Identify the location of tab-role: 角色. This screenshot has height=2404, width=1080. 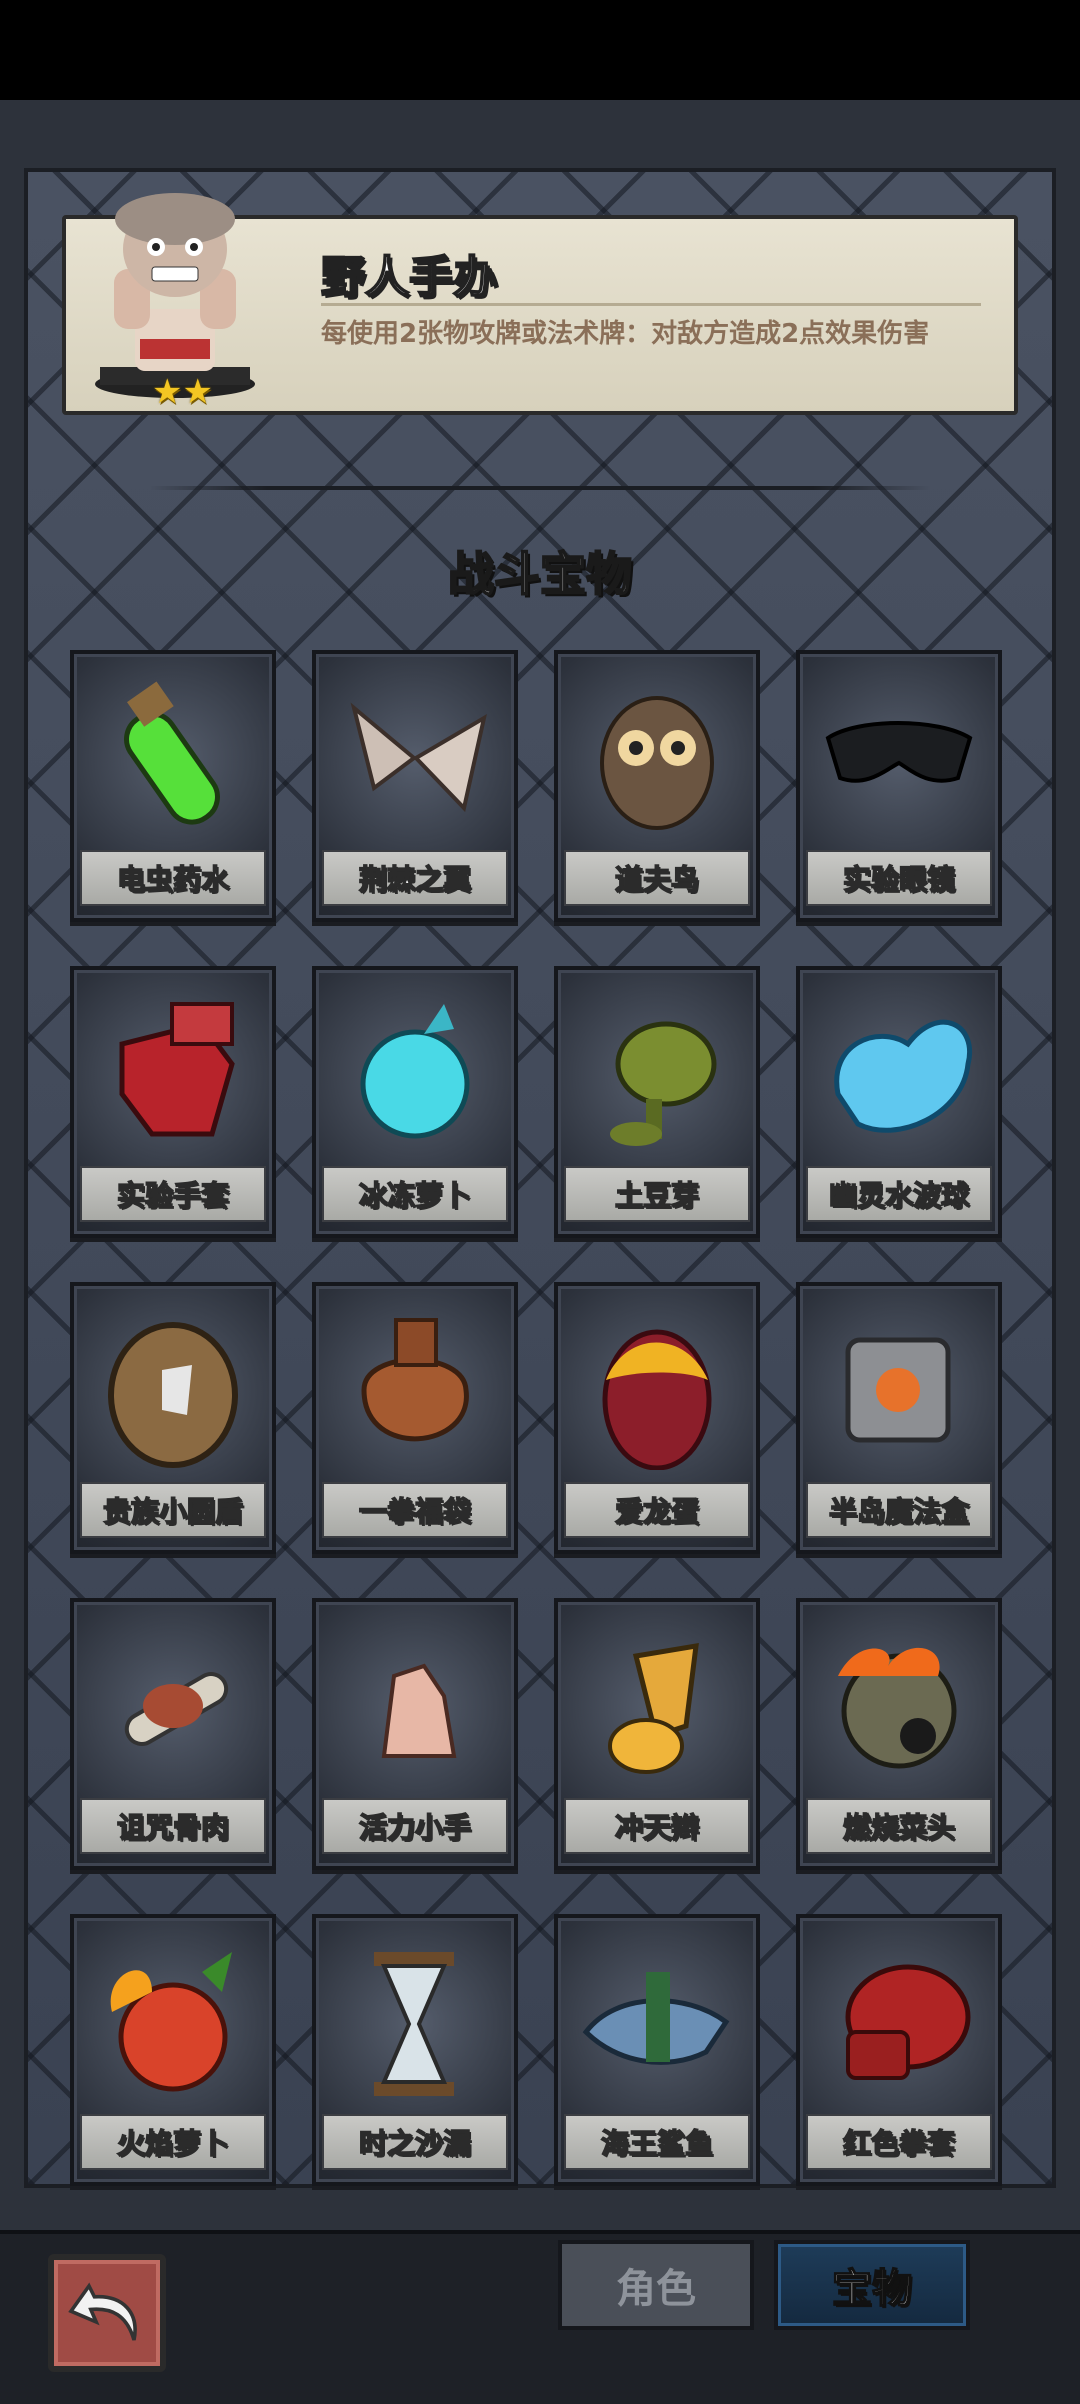
(656, 2285).